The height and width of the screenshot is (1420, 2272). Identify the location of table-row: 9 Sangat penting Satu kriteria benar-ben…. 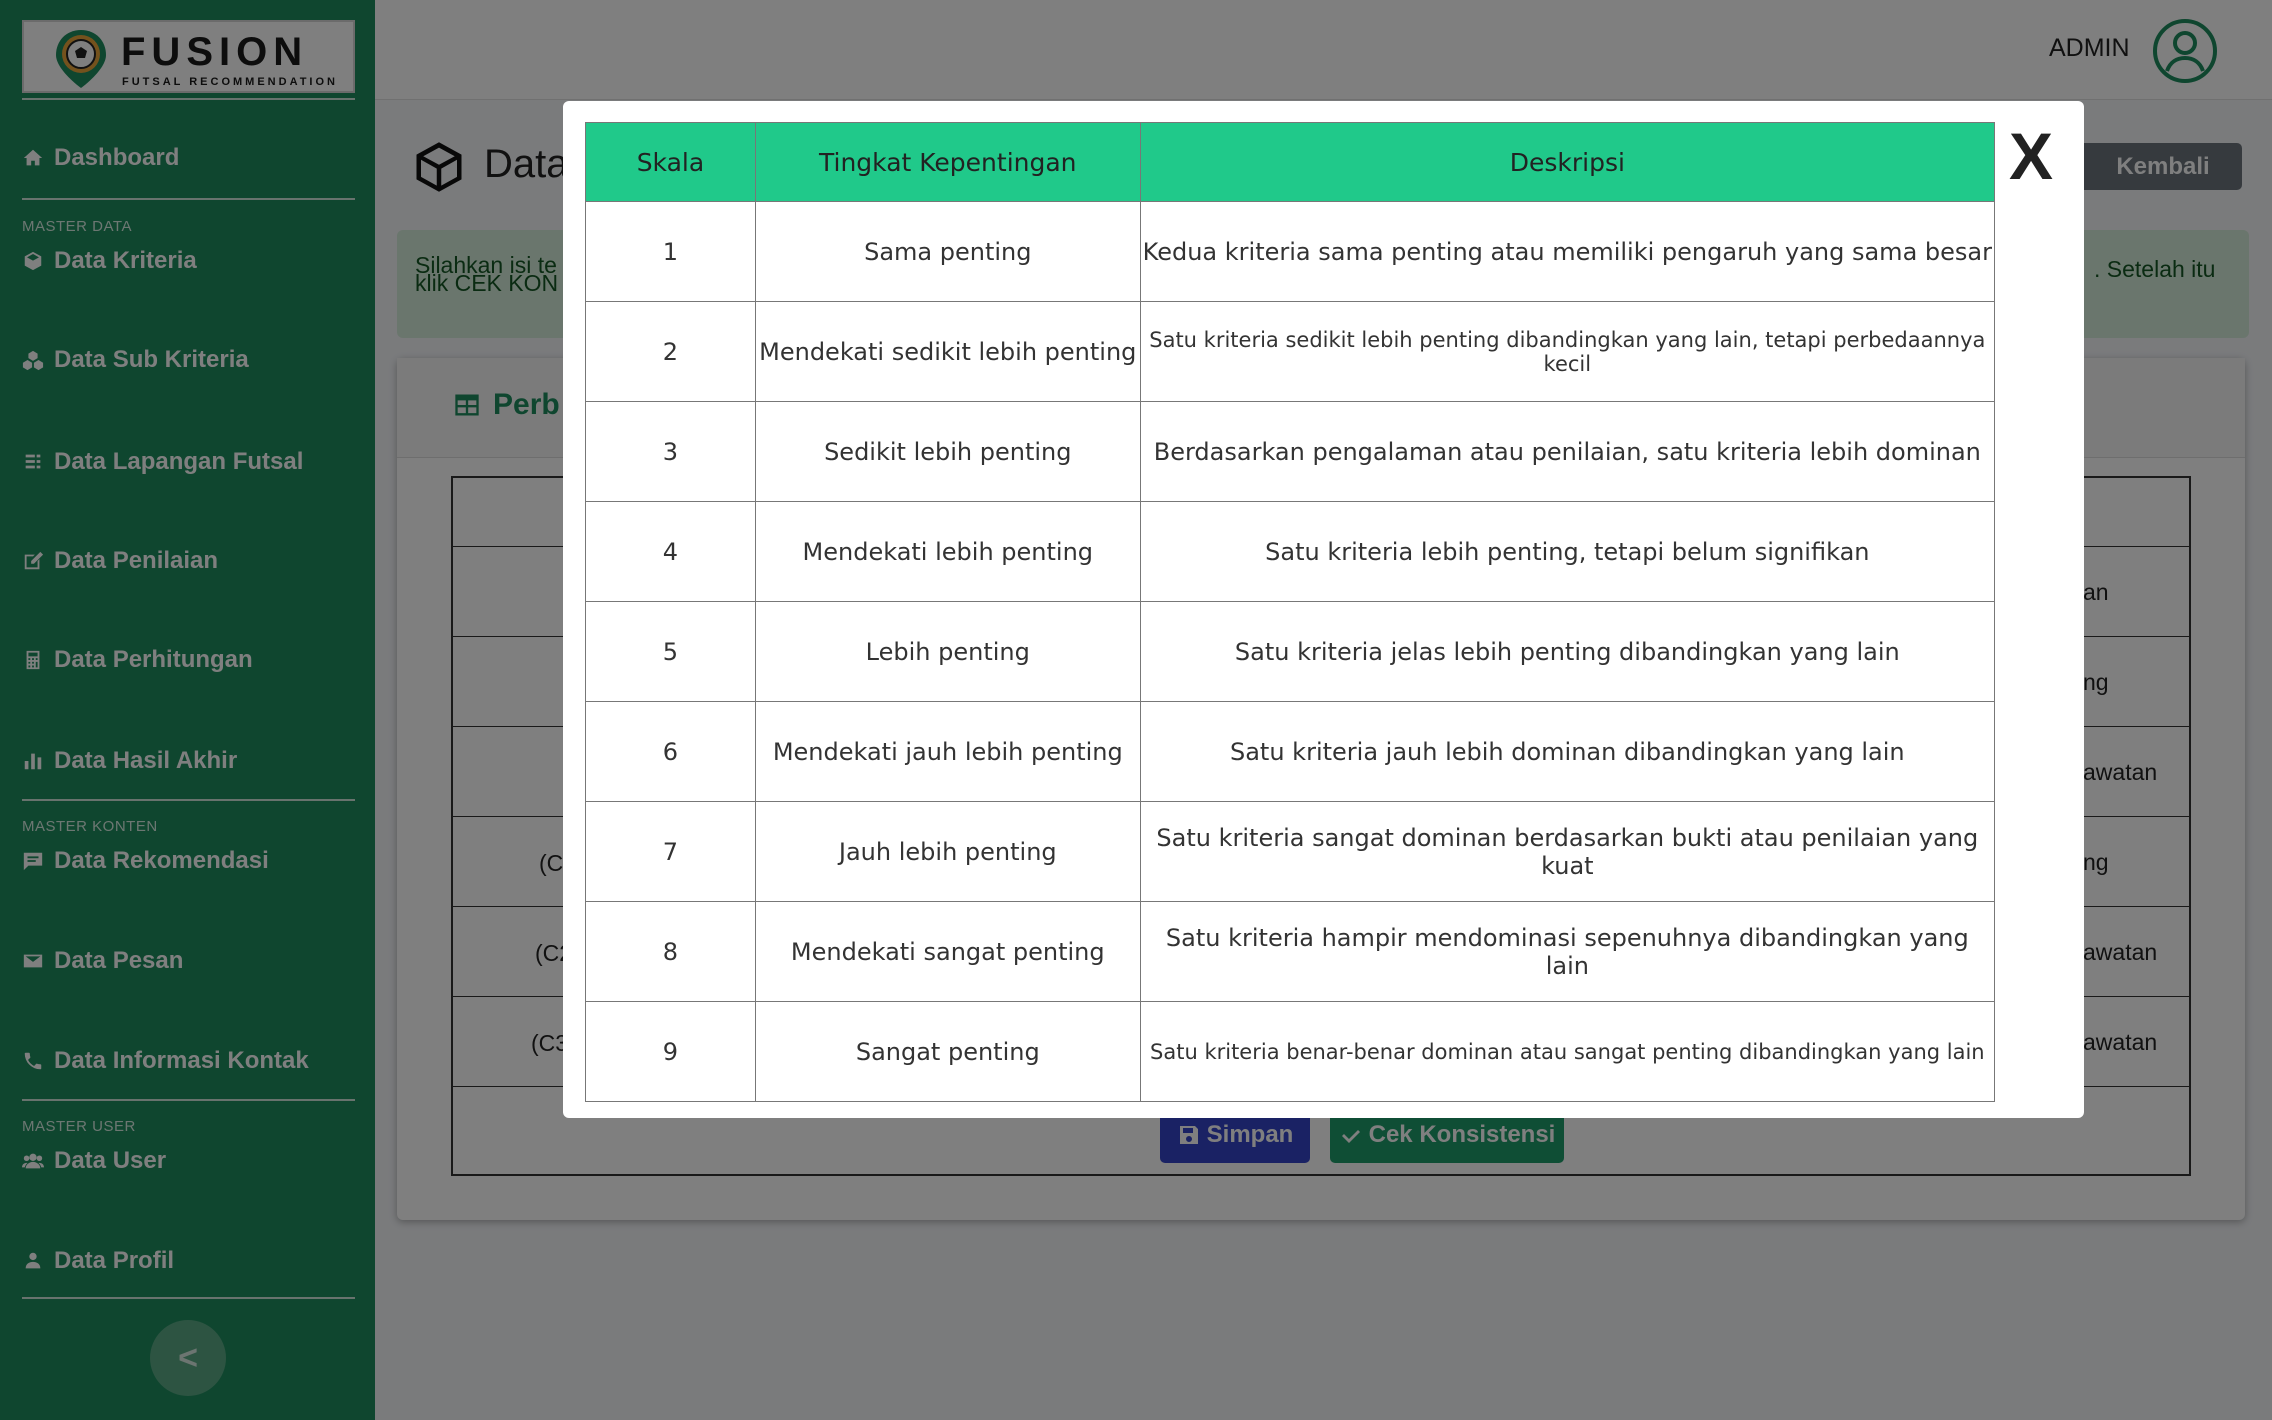
(1290, 1051).